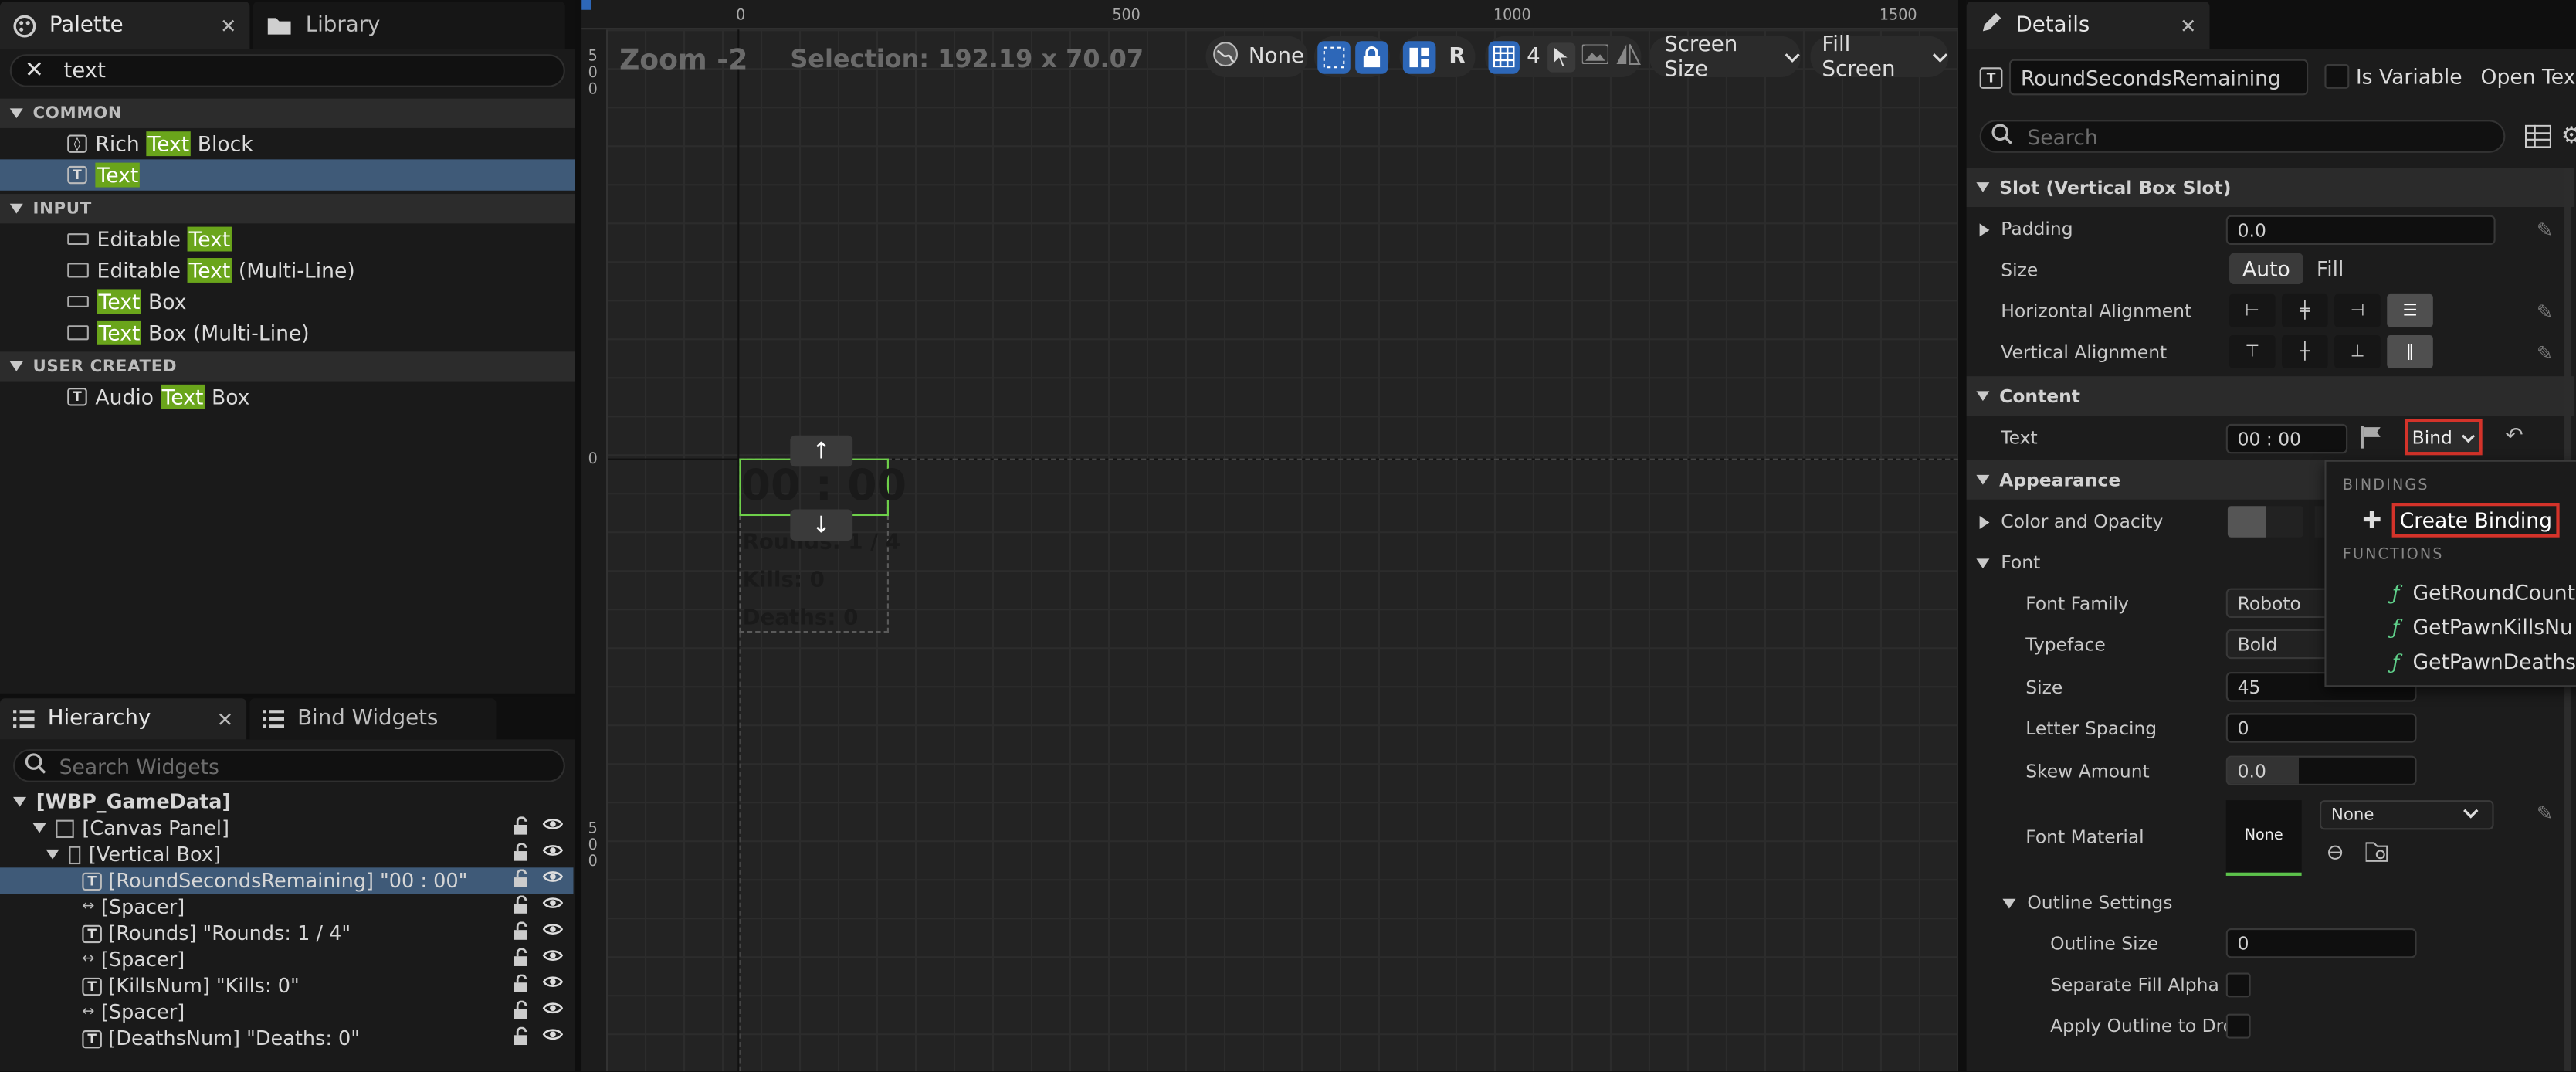  What do you see at coordinates (821, 451) in the screenshot?
I see `move-up-button: ↑` at bounding box center [821, 451].